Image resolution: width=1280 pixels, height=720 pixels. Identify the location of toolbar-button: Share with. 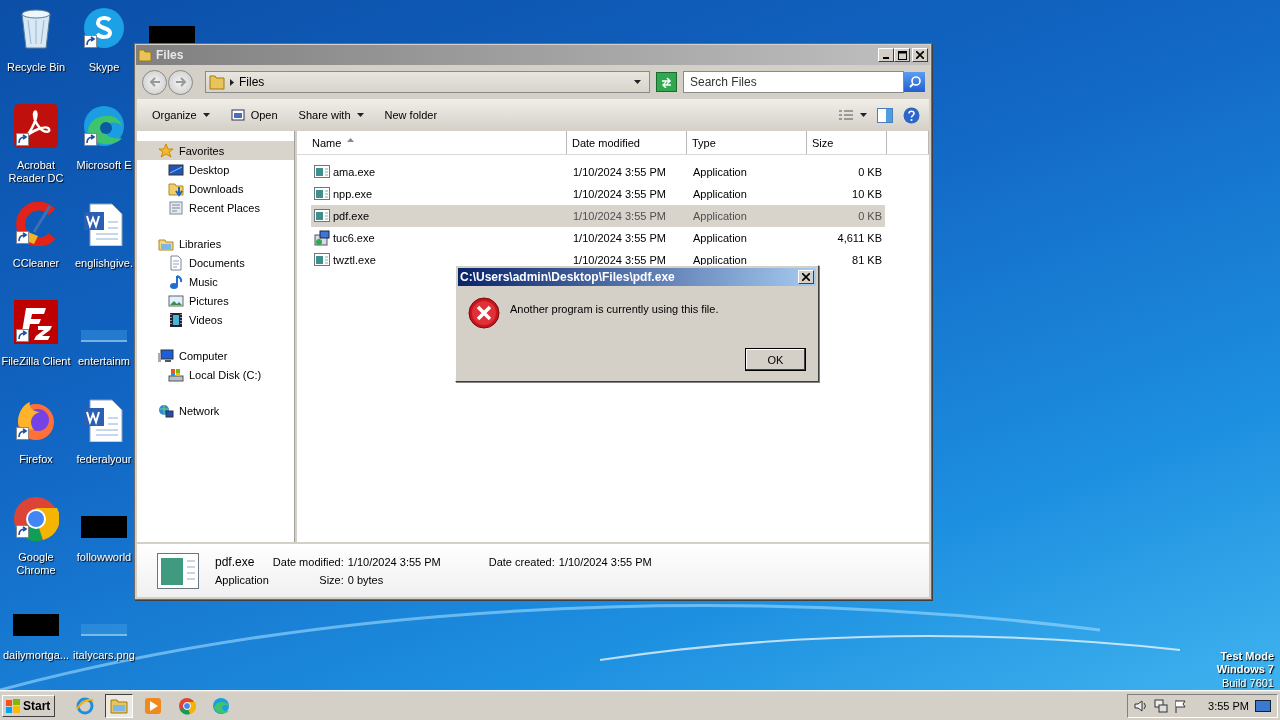
(330, 115).